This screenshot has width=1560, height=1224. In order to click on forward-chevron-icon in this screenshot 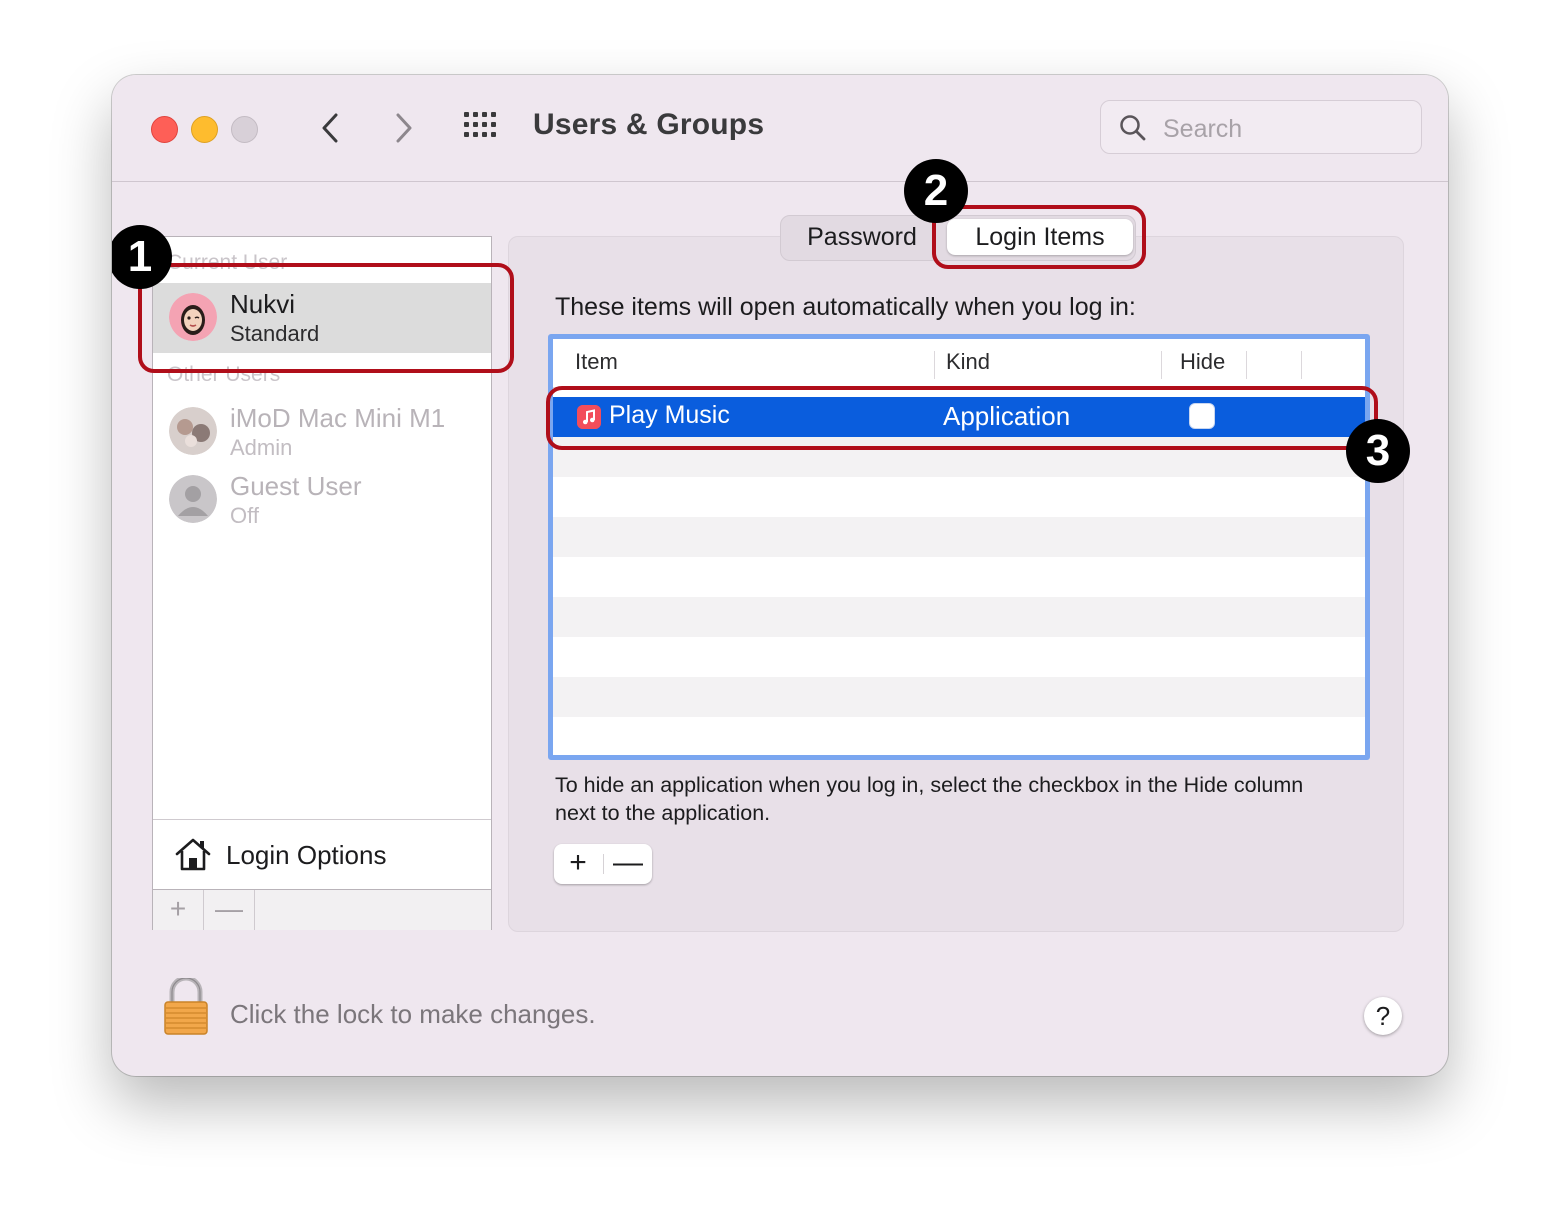, I will do `click(404, 128)`.